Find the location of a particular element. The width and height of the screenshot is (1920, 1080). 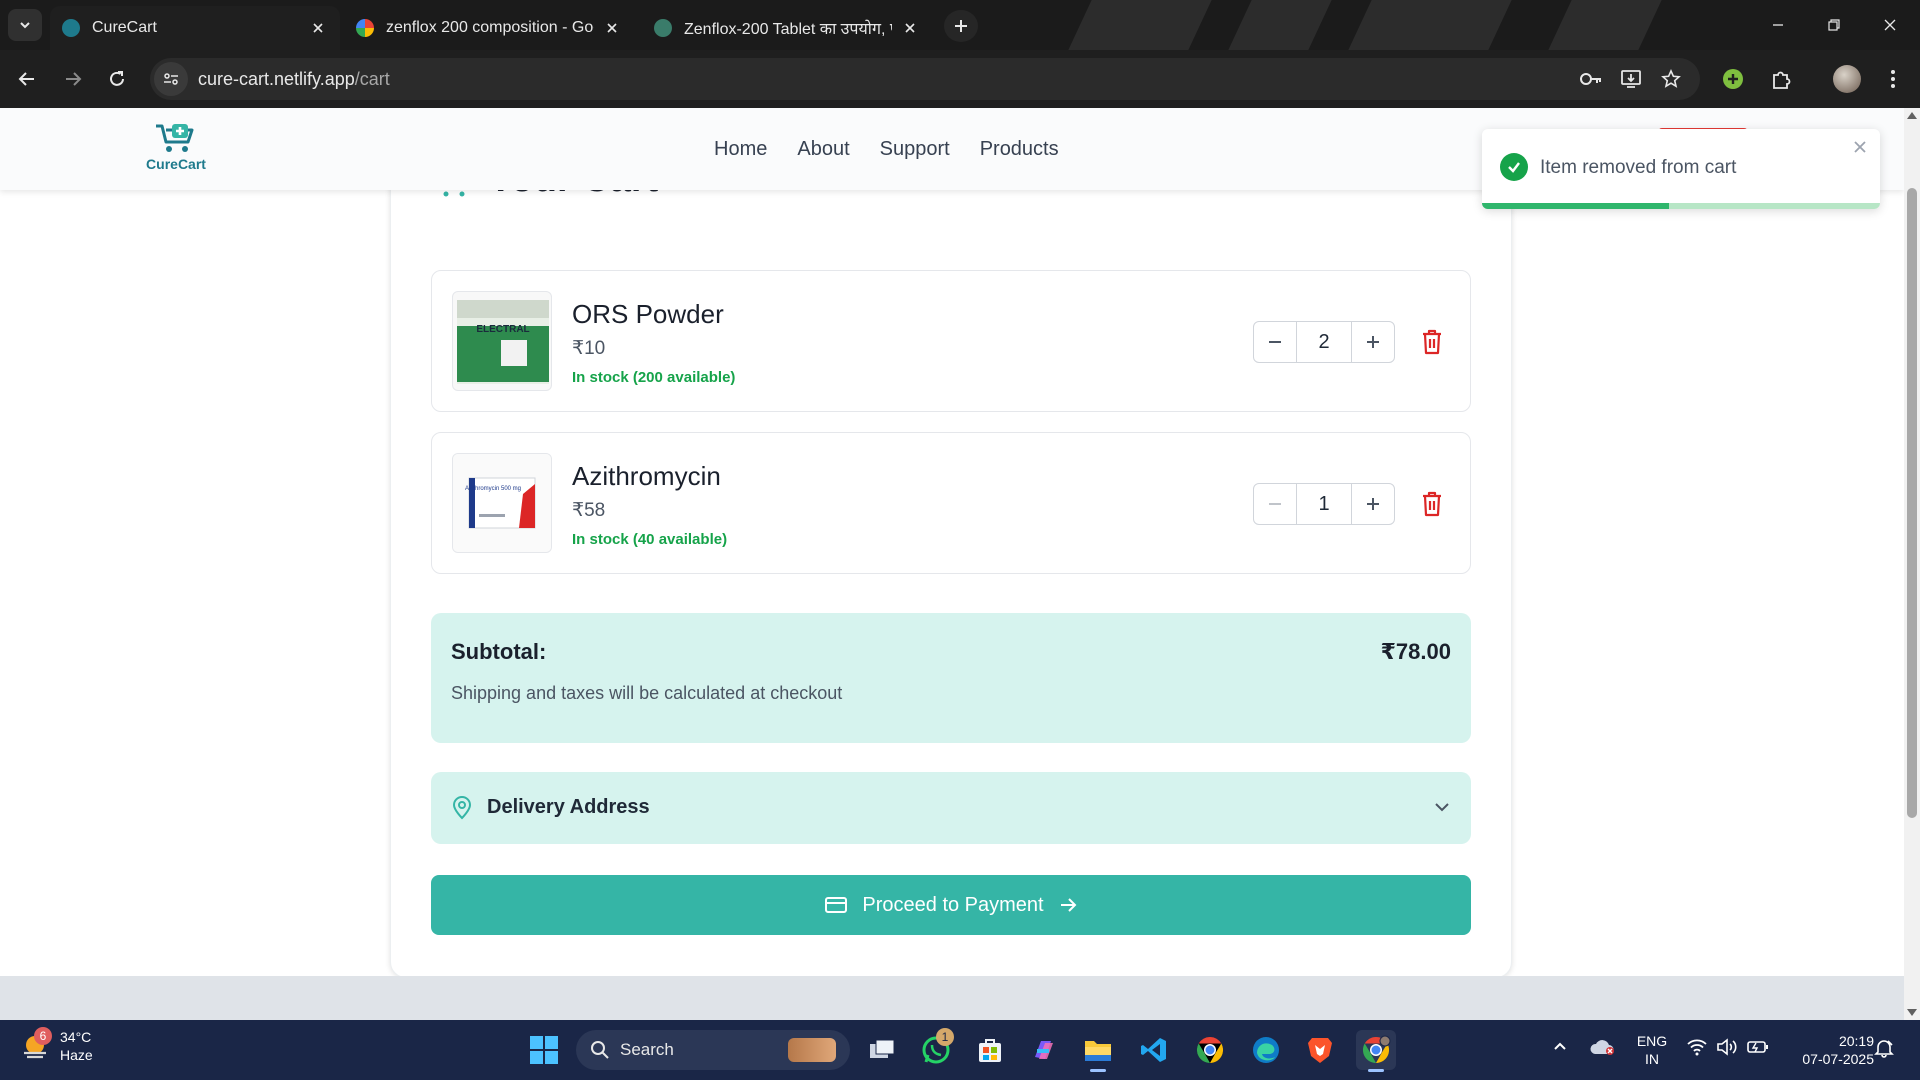

tab-zenflox: Zenflox-200 Tablet का उपयोग, प is located at coordinates (787, 28).